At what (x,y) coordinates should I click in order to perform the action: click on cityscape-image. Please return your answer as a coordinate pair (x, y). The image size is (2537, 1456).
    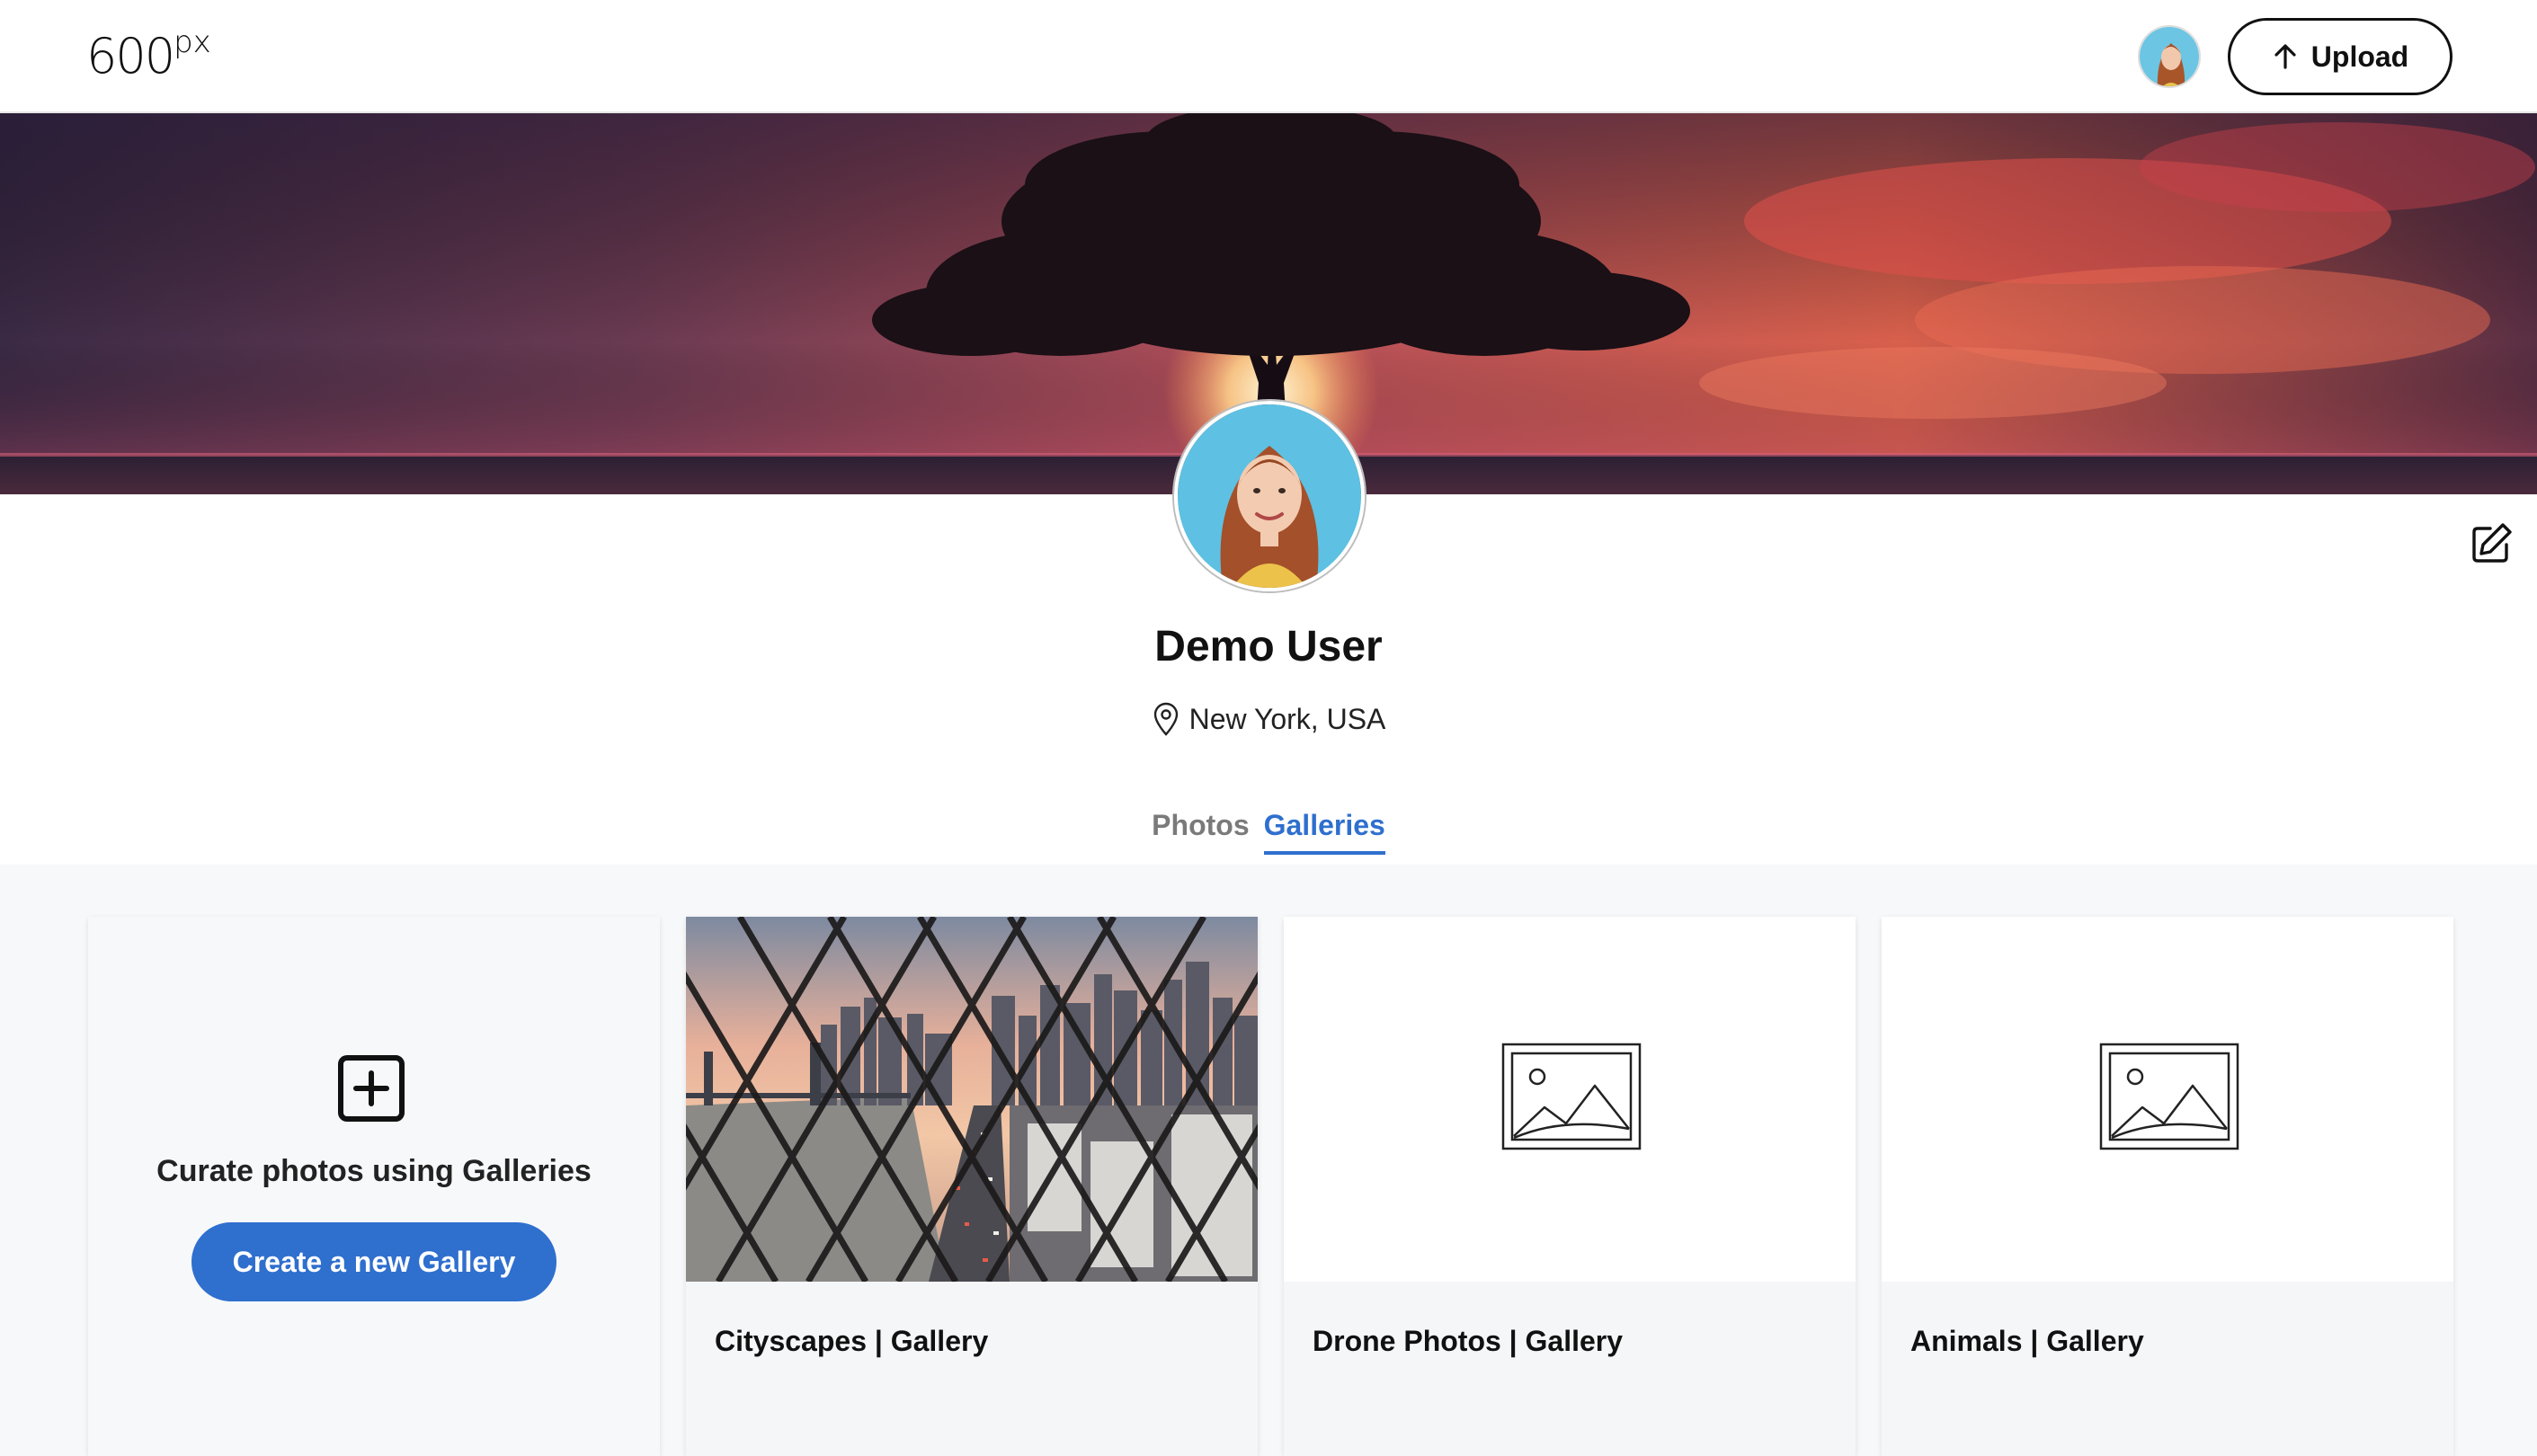
    Looking at the image, I should click on (972, 1099).